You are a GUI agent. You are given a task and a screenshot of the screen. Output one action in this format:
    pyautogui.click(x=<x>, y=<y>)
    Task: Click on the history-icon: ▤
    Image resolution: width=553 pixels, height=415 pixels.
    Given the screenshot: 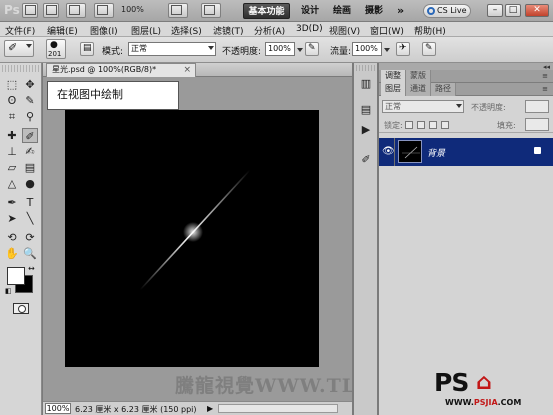 What is the action you would take?
    pyautogui.click(x=366, y=110)
    